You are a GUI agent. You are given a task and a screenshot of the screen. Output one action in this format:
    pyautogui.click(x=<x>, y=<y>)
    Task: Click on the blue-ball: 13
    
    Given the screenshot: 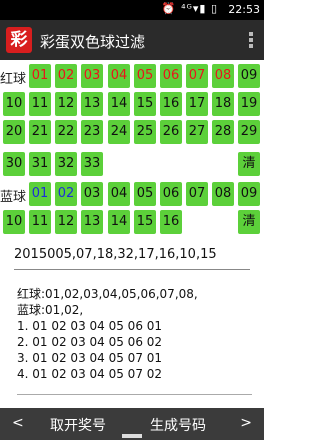 What is the action you would take?
    pyautogui.click(x=92, y=222)
    